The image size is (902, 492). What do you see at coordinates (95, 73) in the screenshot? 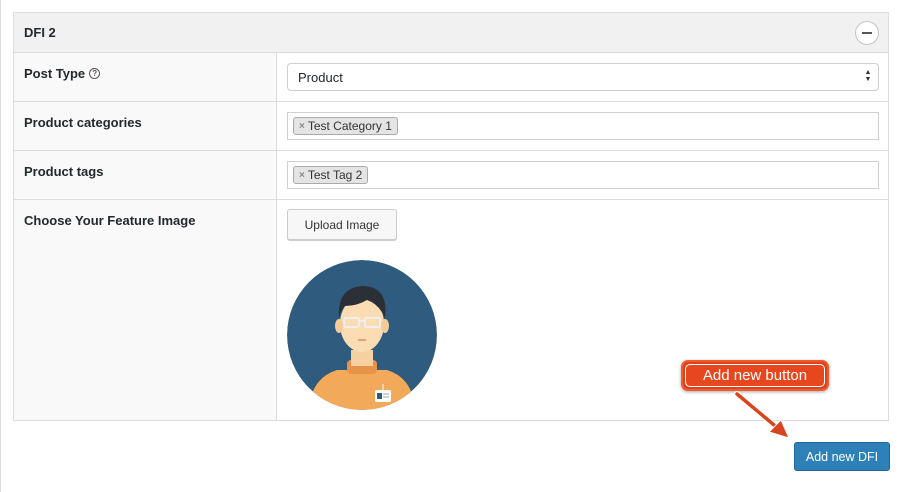
I see `help-icon: ?` at bounding box center [95, 73].